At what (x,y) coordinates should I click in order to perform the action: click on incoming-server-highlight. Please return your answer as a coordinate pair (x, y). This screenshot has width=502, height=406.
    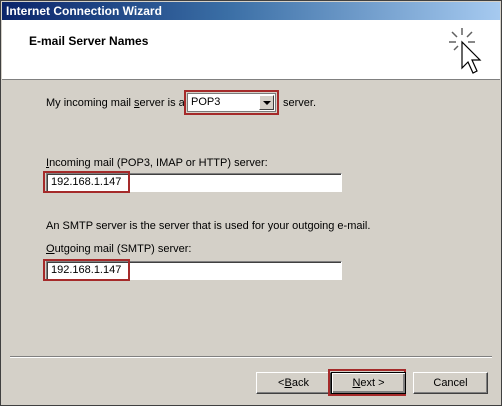
    Looking at the image, I should click on (86, 182).